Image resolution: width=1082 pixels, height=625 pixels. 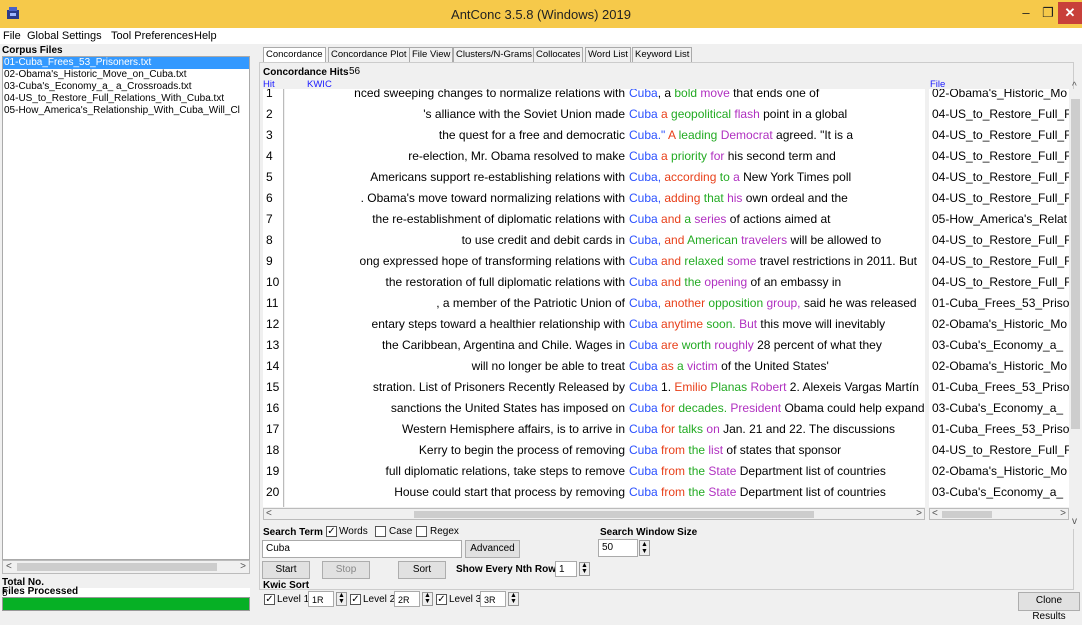 I want to click on tab-concordance: Concordance, so click(x=294, y=54).